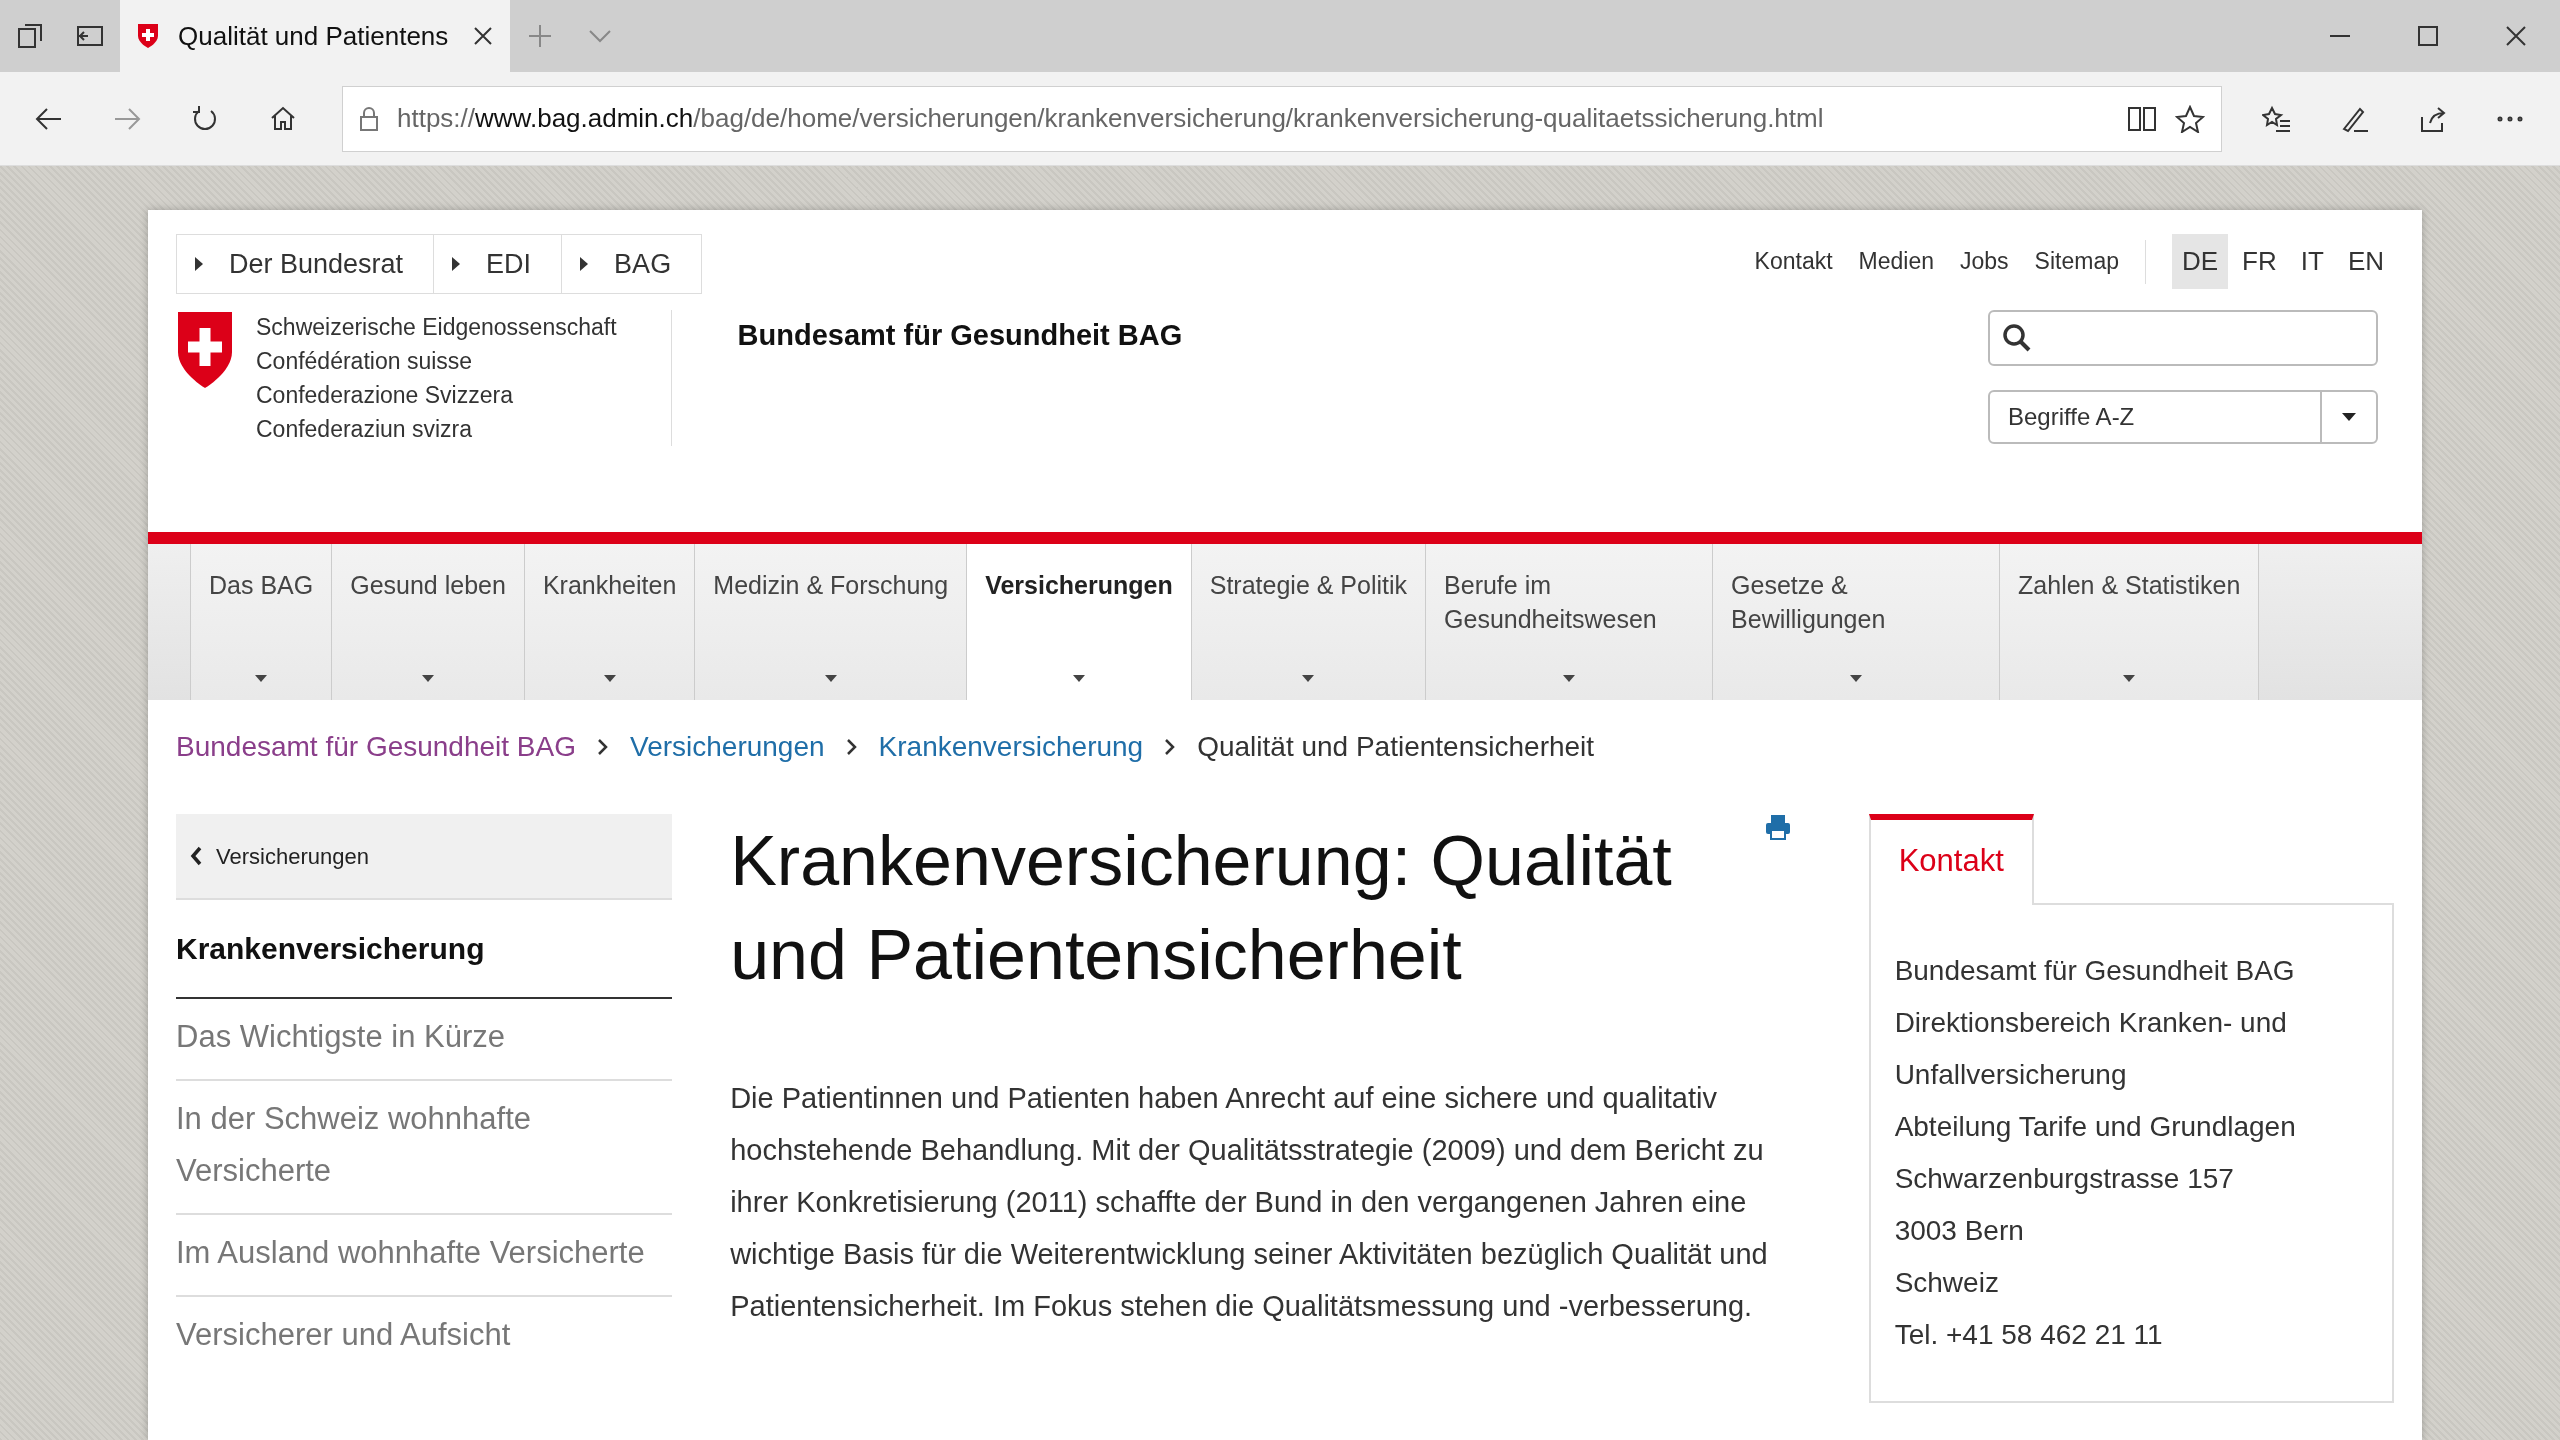  I want to click on print-icon, so click(1777, 827).